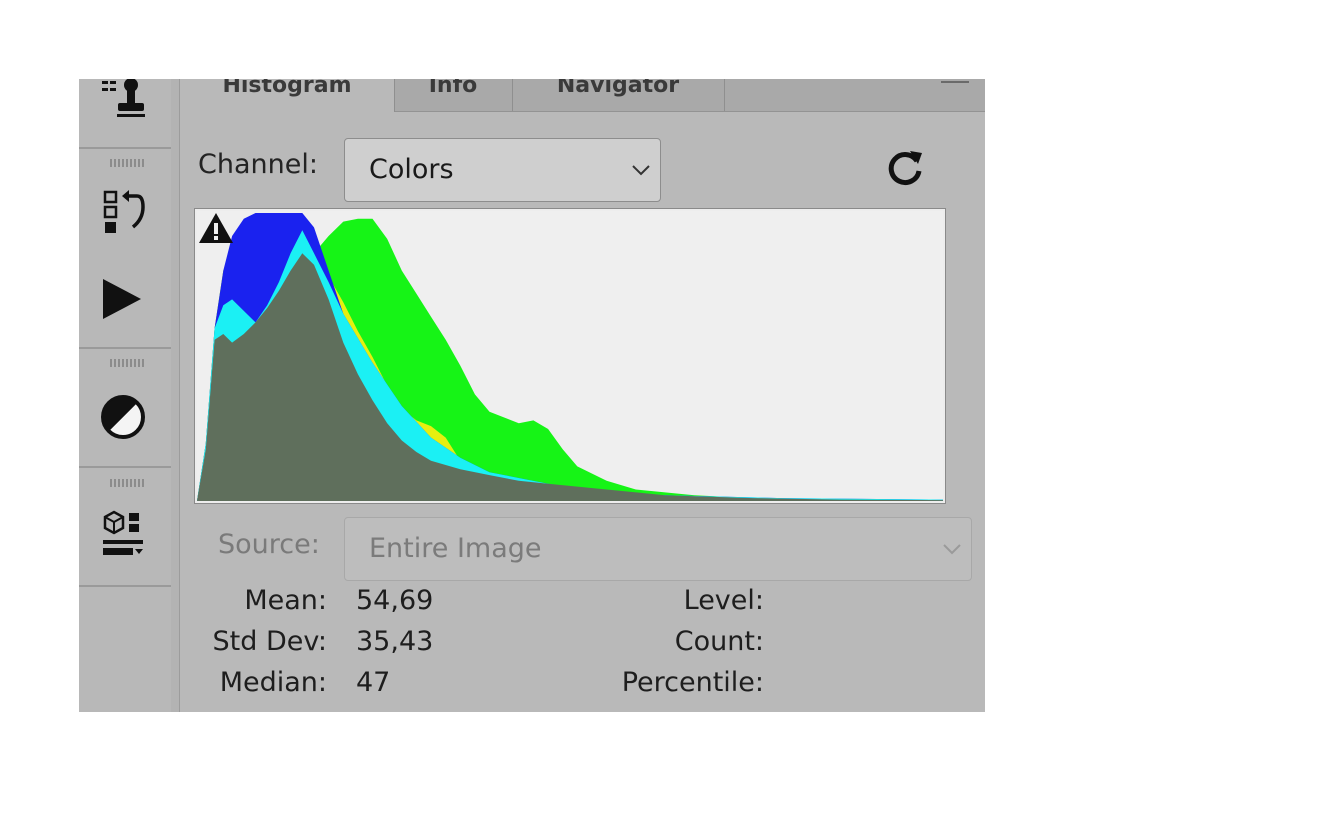  I want to click on play-actions-icon, so click(122, 299).